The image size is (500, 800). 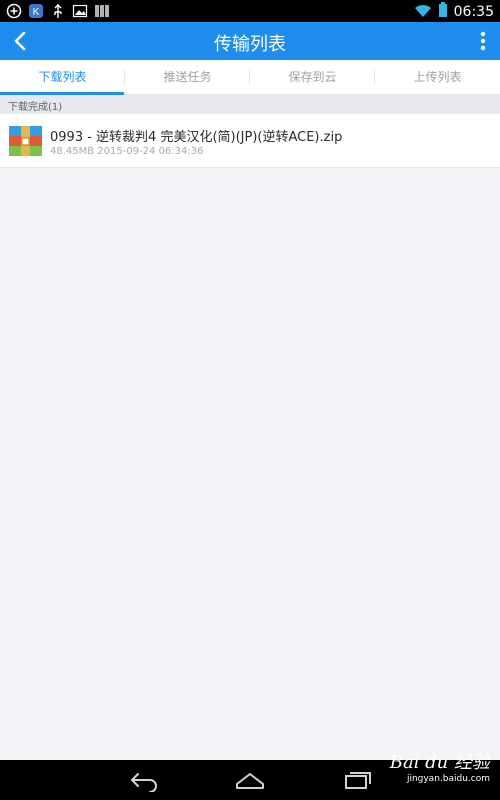 I want to click on back-nav-icon, so click(x=144, y=782).